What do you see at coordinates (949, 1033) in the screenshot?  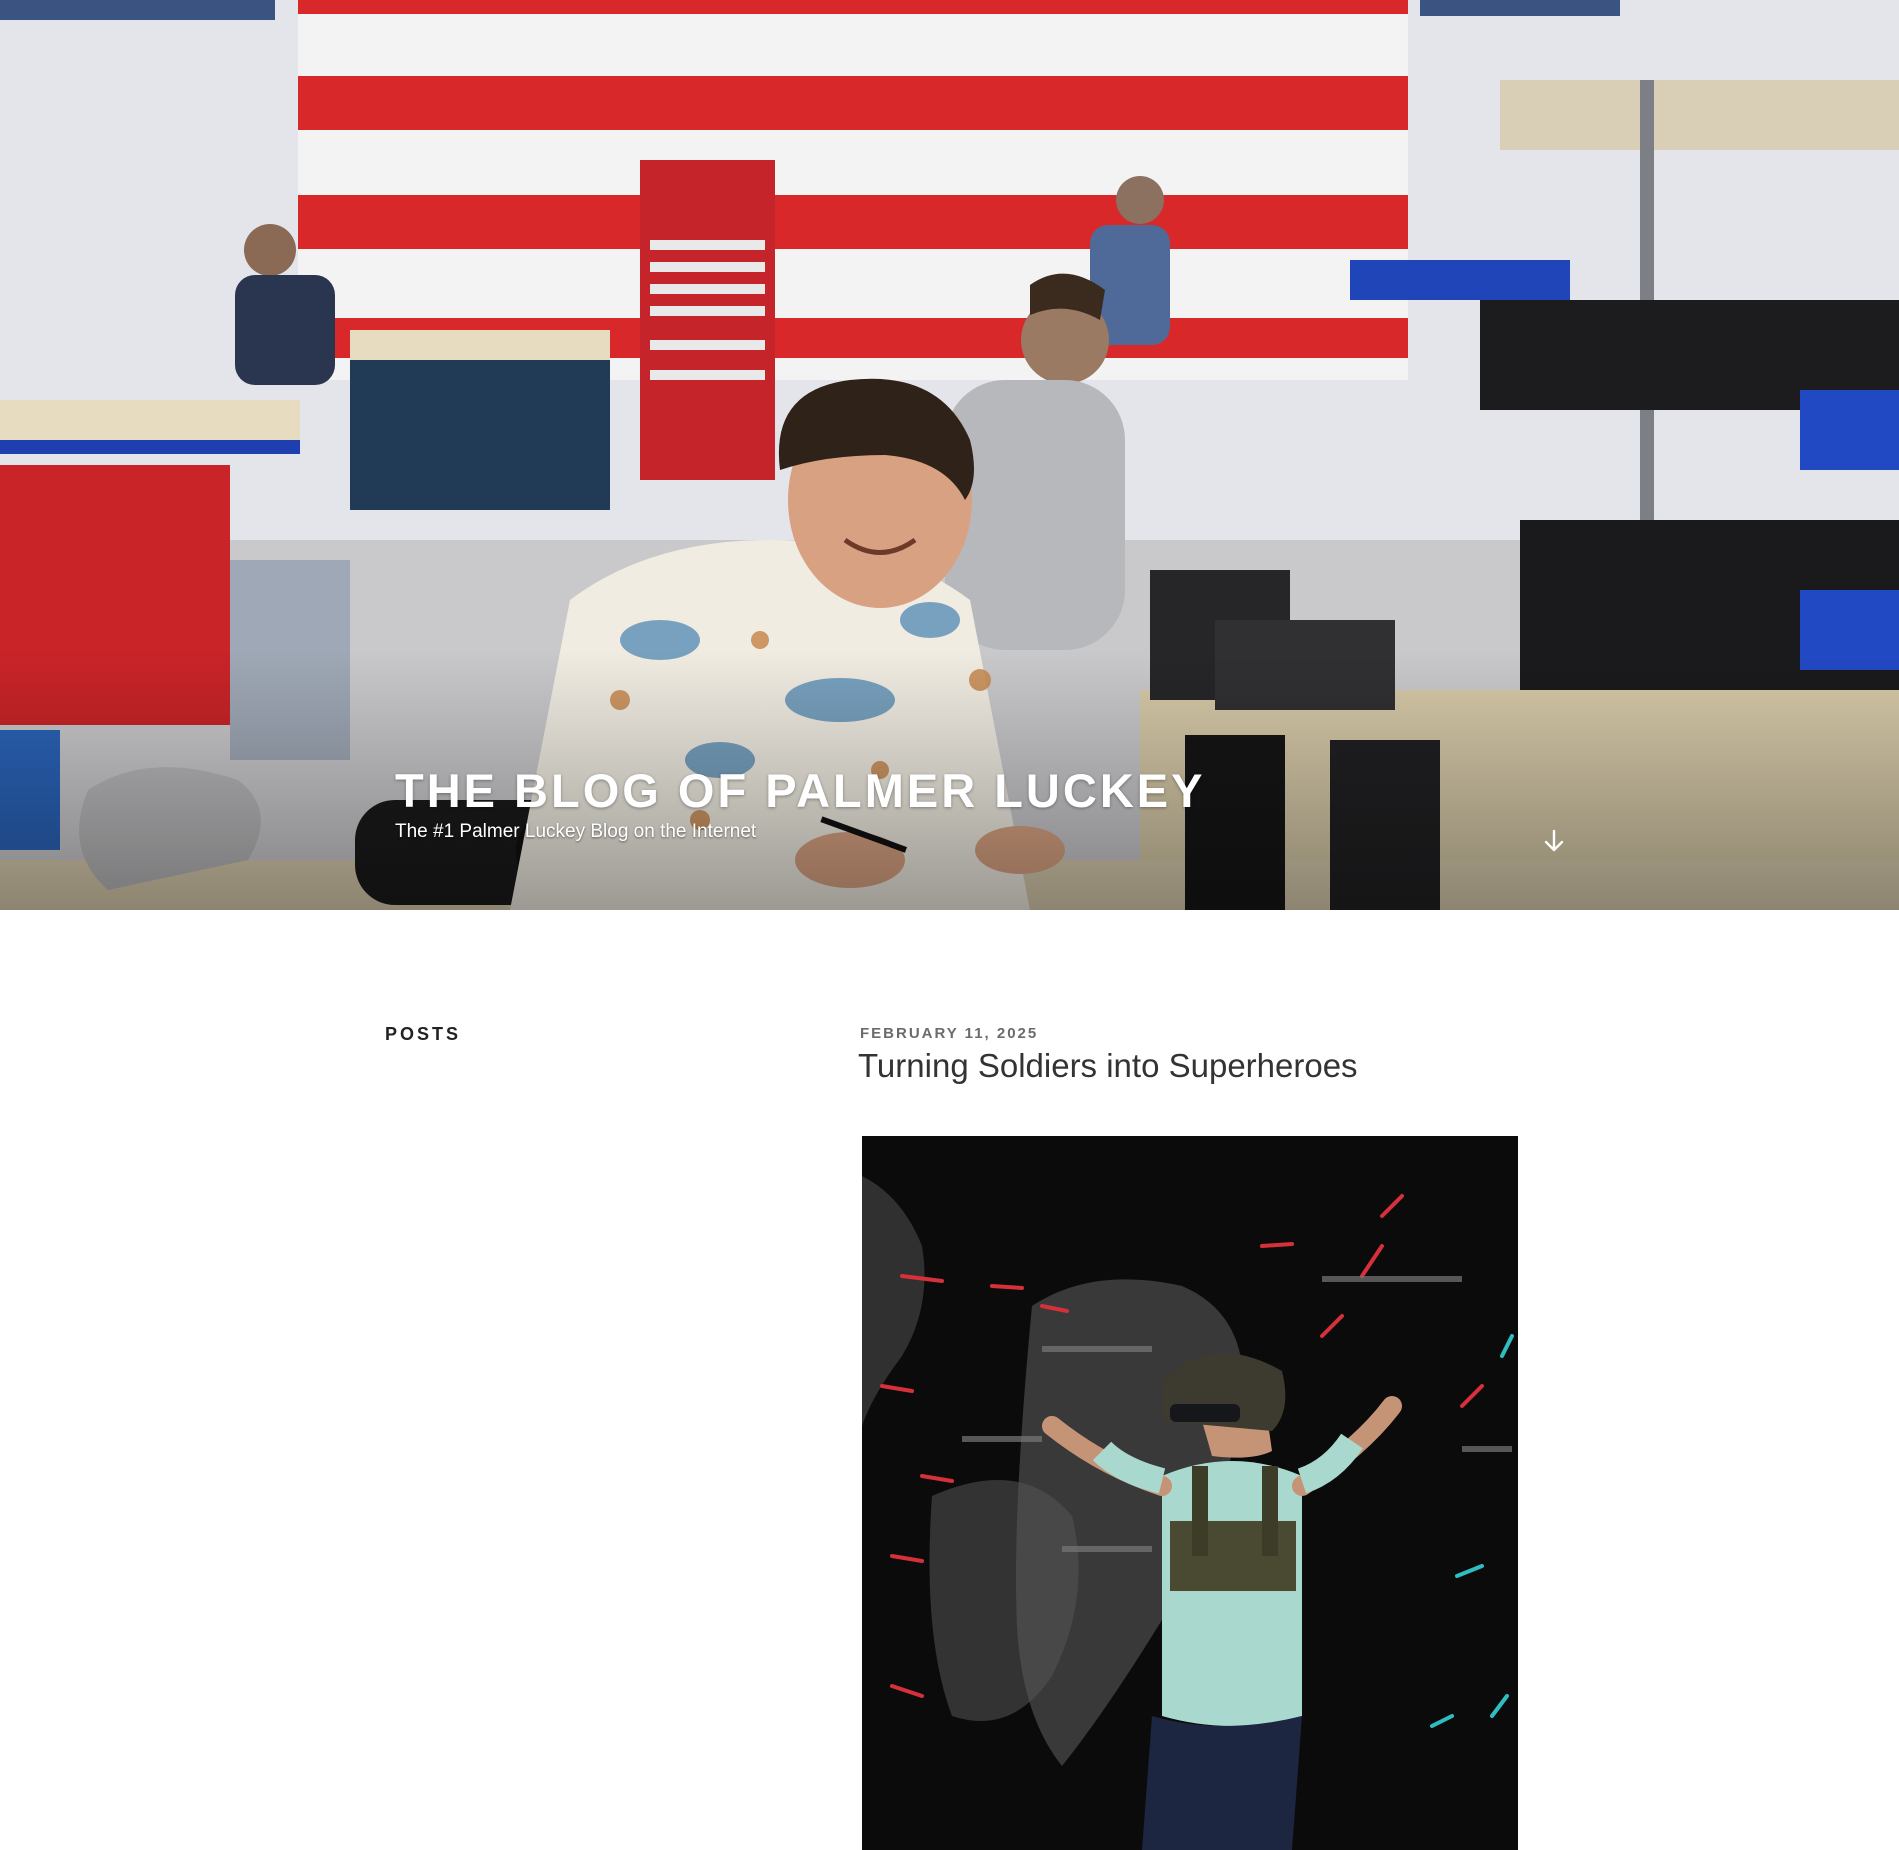 I see `post-date: FEBRUARY 11, 2025` at bounding box center [949, 1033].